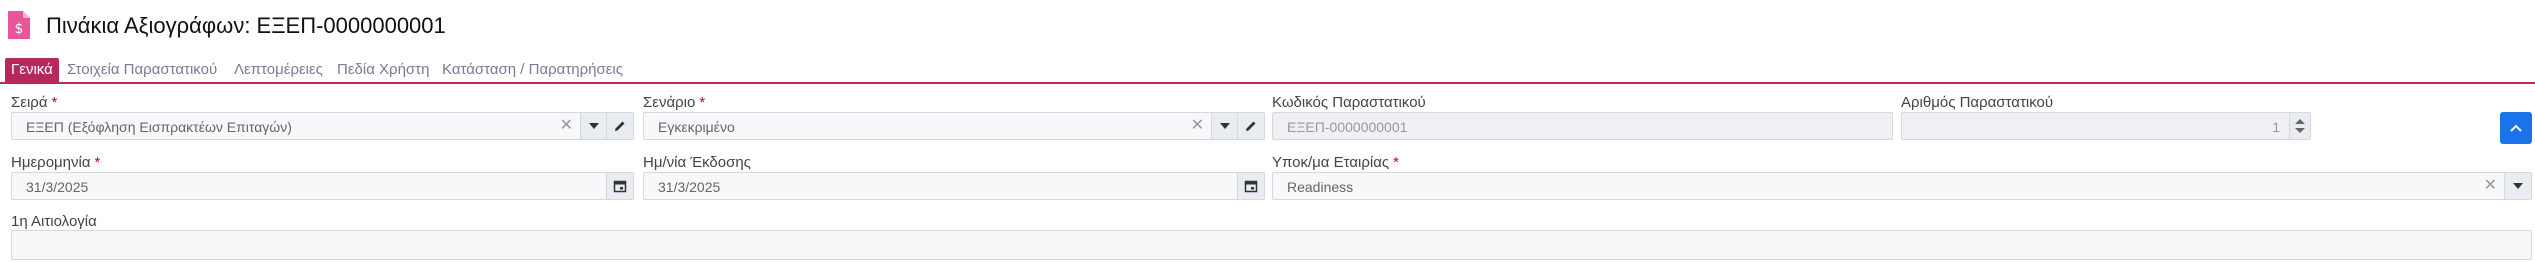 The width and height of the screenshot is (2535, 262). I want to click on page-title: Πινάκια Αξιογράφων: ΕΞΕΠ-0000000001, so click(246, 25).